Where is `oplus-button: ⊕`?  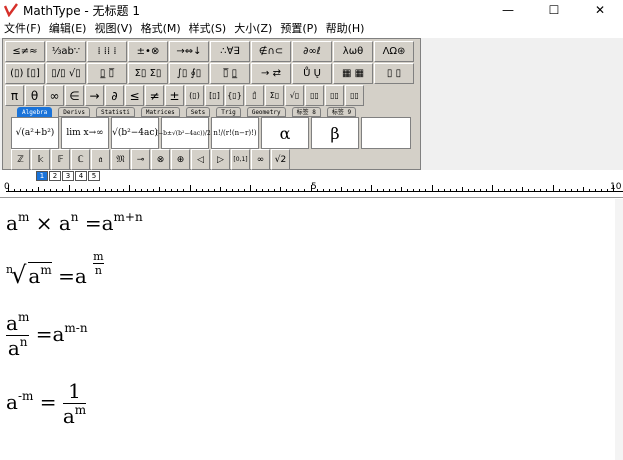 oplus-button: ⊕ is located at coordinates (180, 159).